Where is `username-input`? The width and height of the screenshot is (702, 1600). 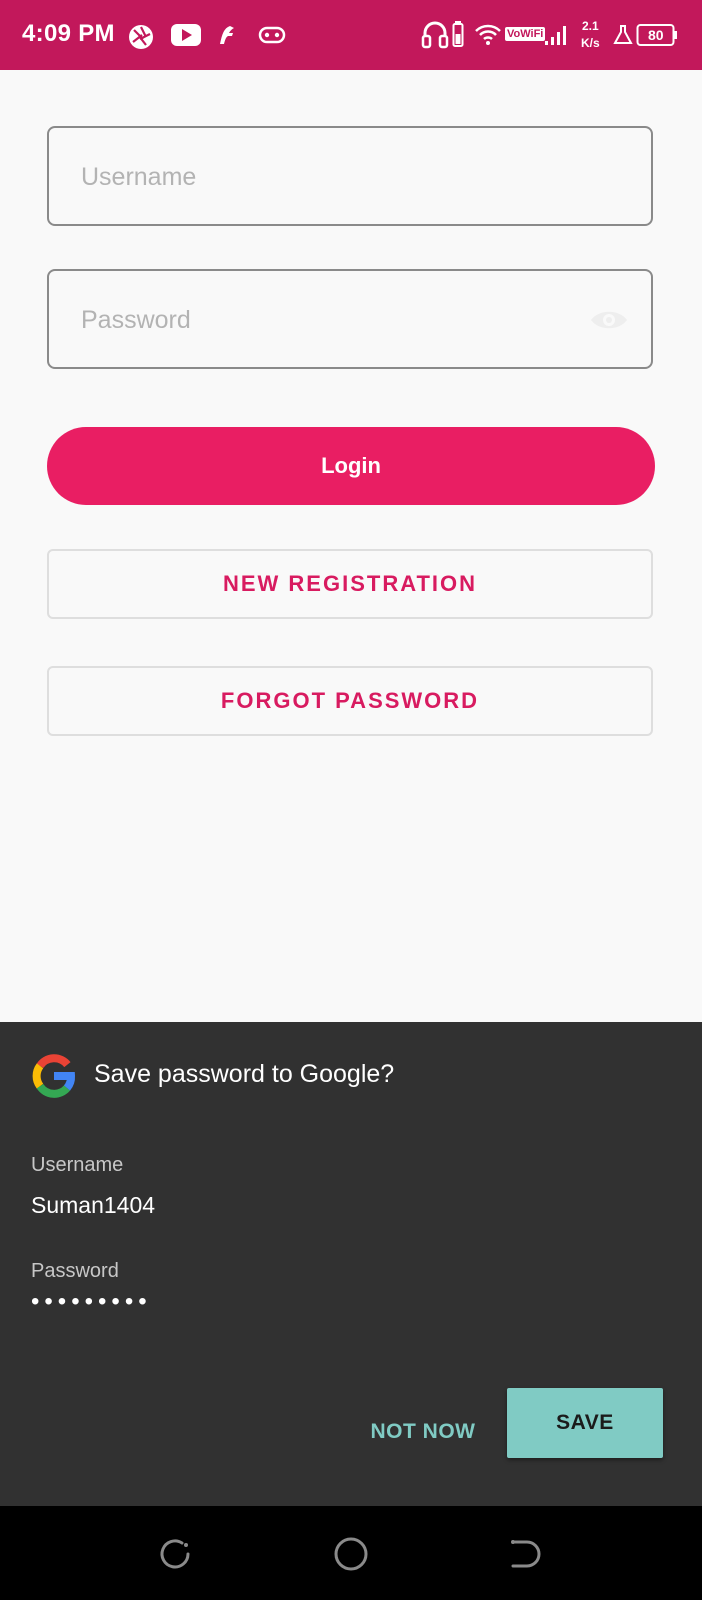 username-input is located at coordinates (316, 177).